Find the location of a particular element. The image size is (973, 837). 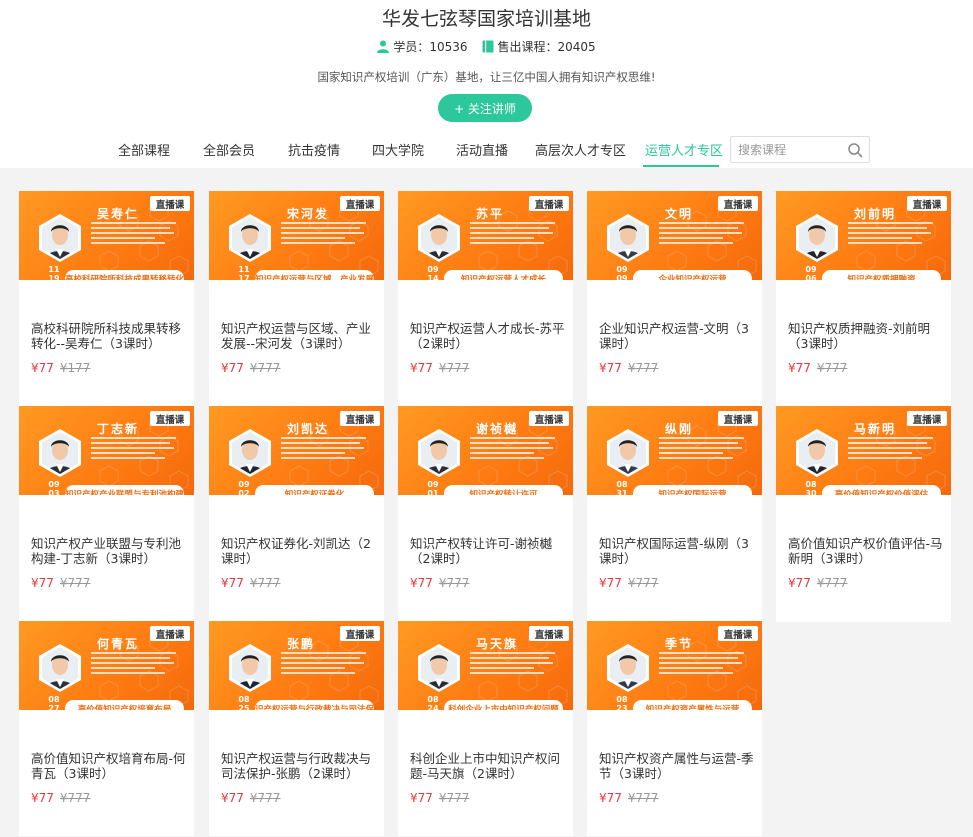

follow-teacher-button: + 关注讲师 is located at coordinates (485, 108).